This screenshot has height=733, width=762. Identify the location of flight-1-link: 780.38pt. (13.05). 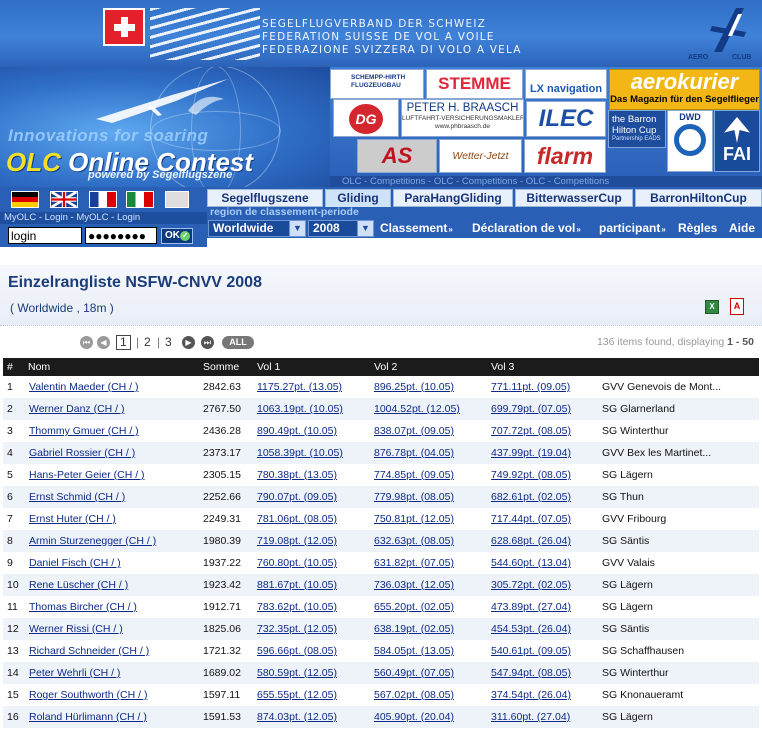
(297, 475).